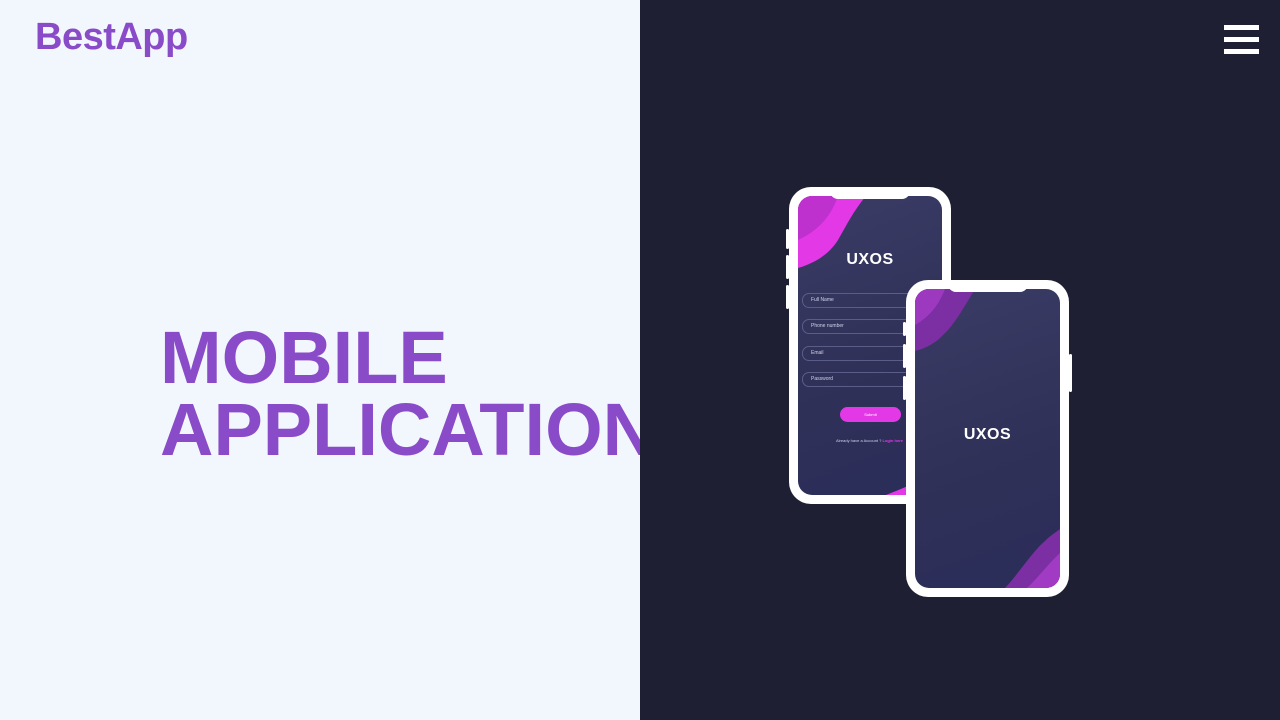 Image resolution: width=1280 pixels, height=720 pixels. I want to click on account-text: Already have a Account ? Login here, so click(869, 440).